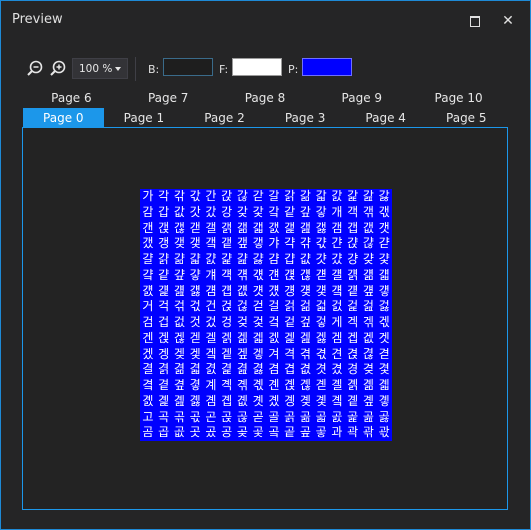  I want to click on glyph-cell: 갊, so click(305, 196).